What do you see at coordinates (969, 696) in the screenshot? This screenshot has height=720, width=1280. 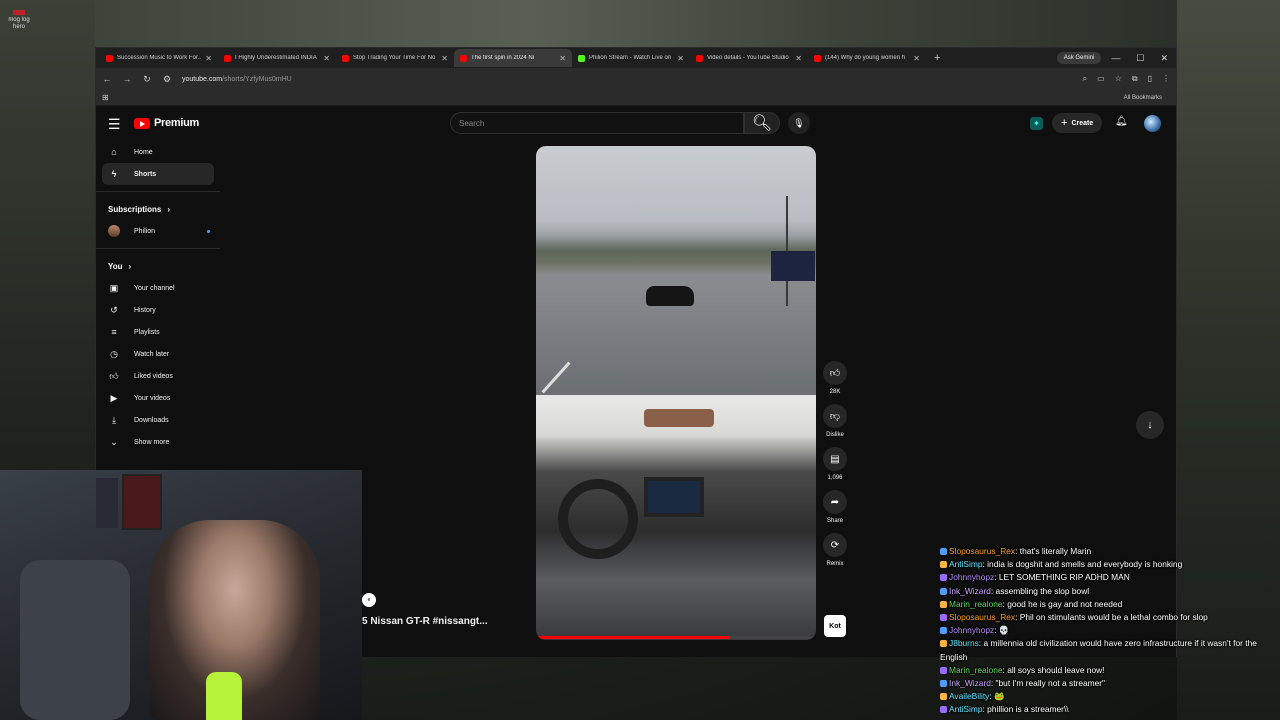 I see `chat-username: AvaileBility` at bounding box center [969, 696].